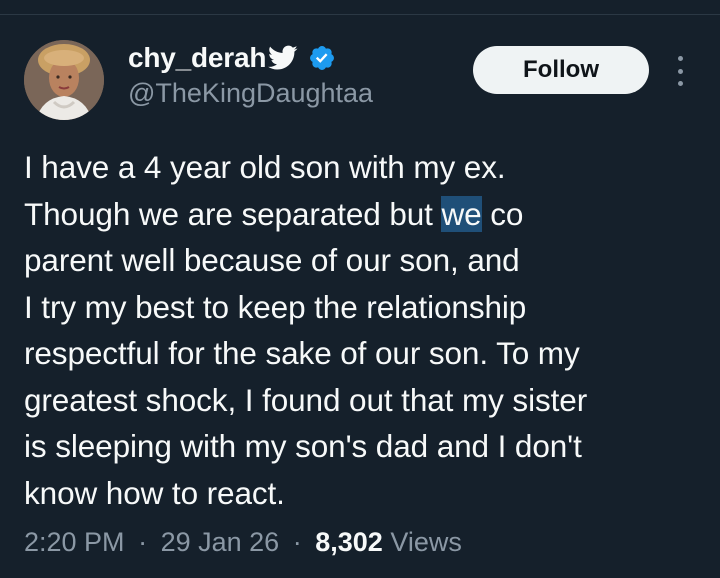 The width and height of the screenshot is (720, 578). I want to click on verified-badge-icon, so click(322, 58).